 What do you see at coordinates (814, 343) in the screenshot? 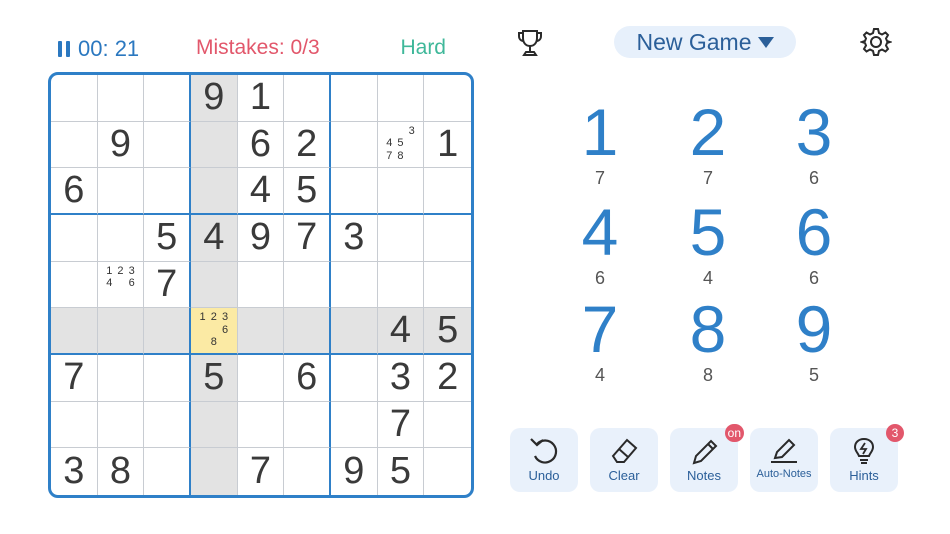
I see `number-key: 95` at bounding box center [814, 343].